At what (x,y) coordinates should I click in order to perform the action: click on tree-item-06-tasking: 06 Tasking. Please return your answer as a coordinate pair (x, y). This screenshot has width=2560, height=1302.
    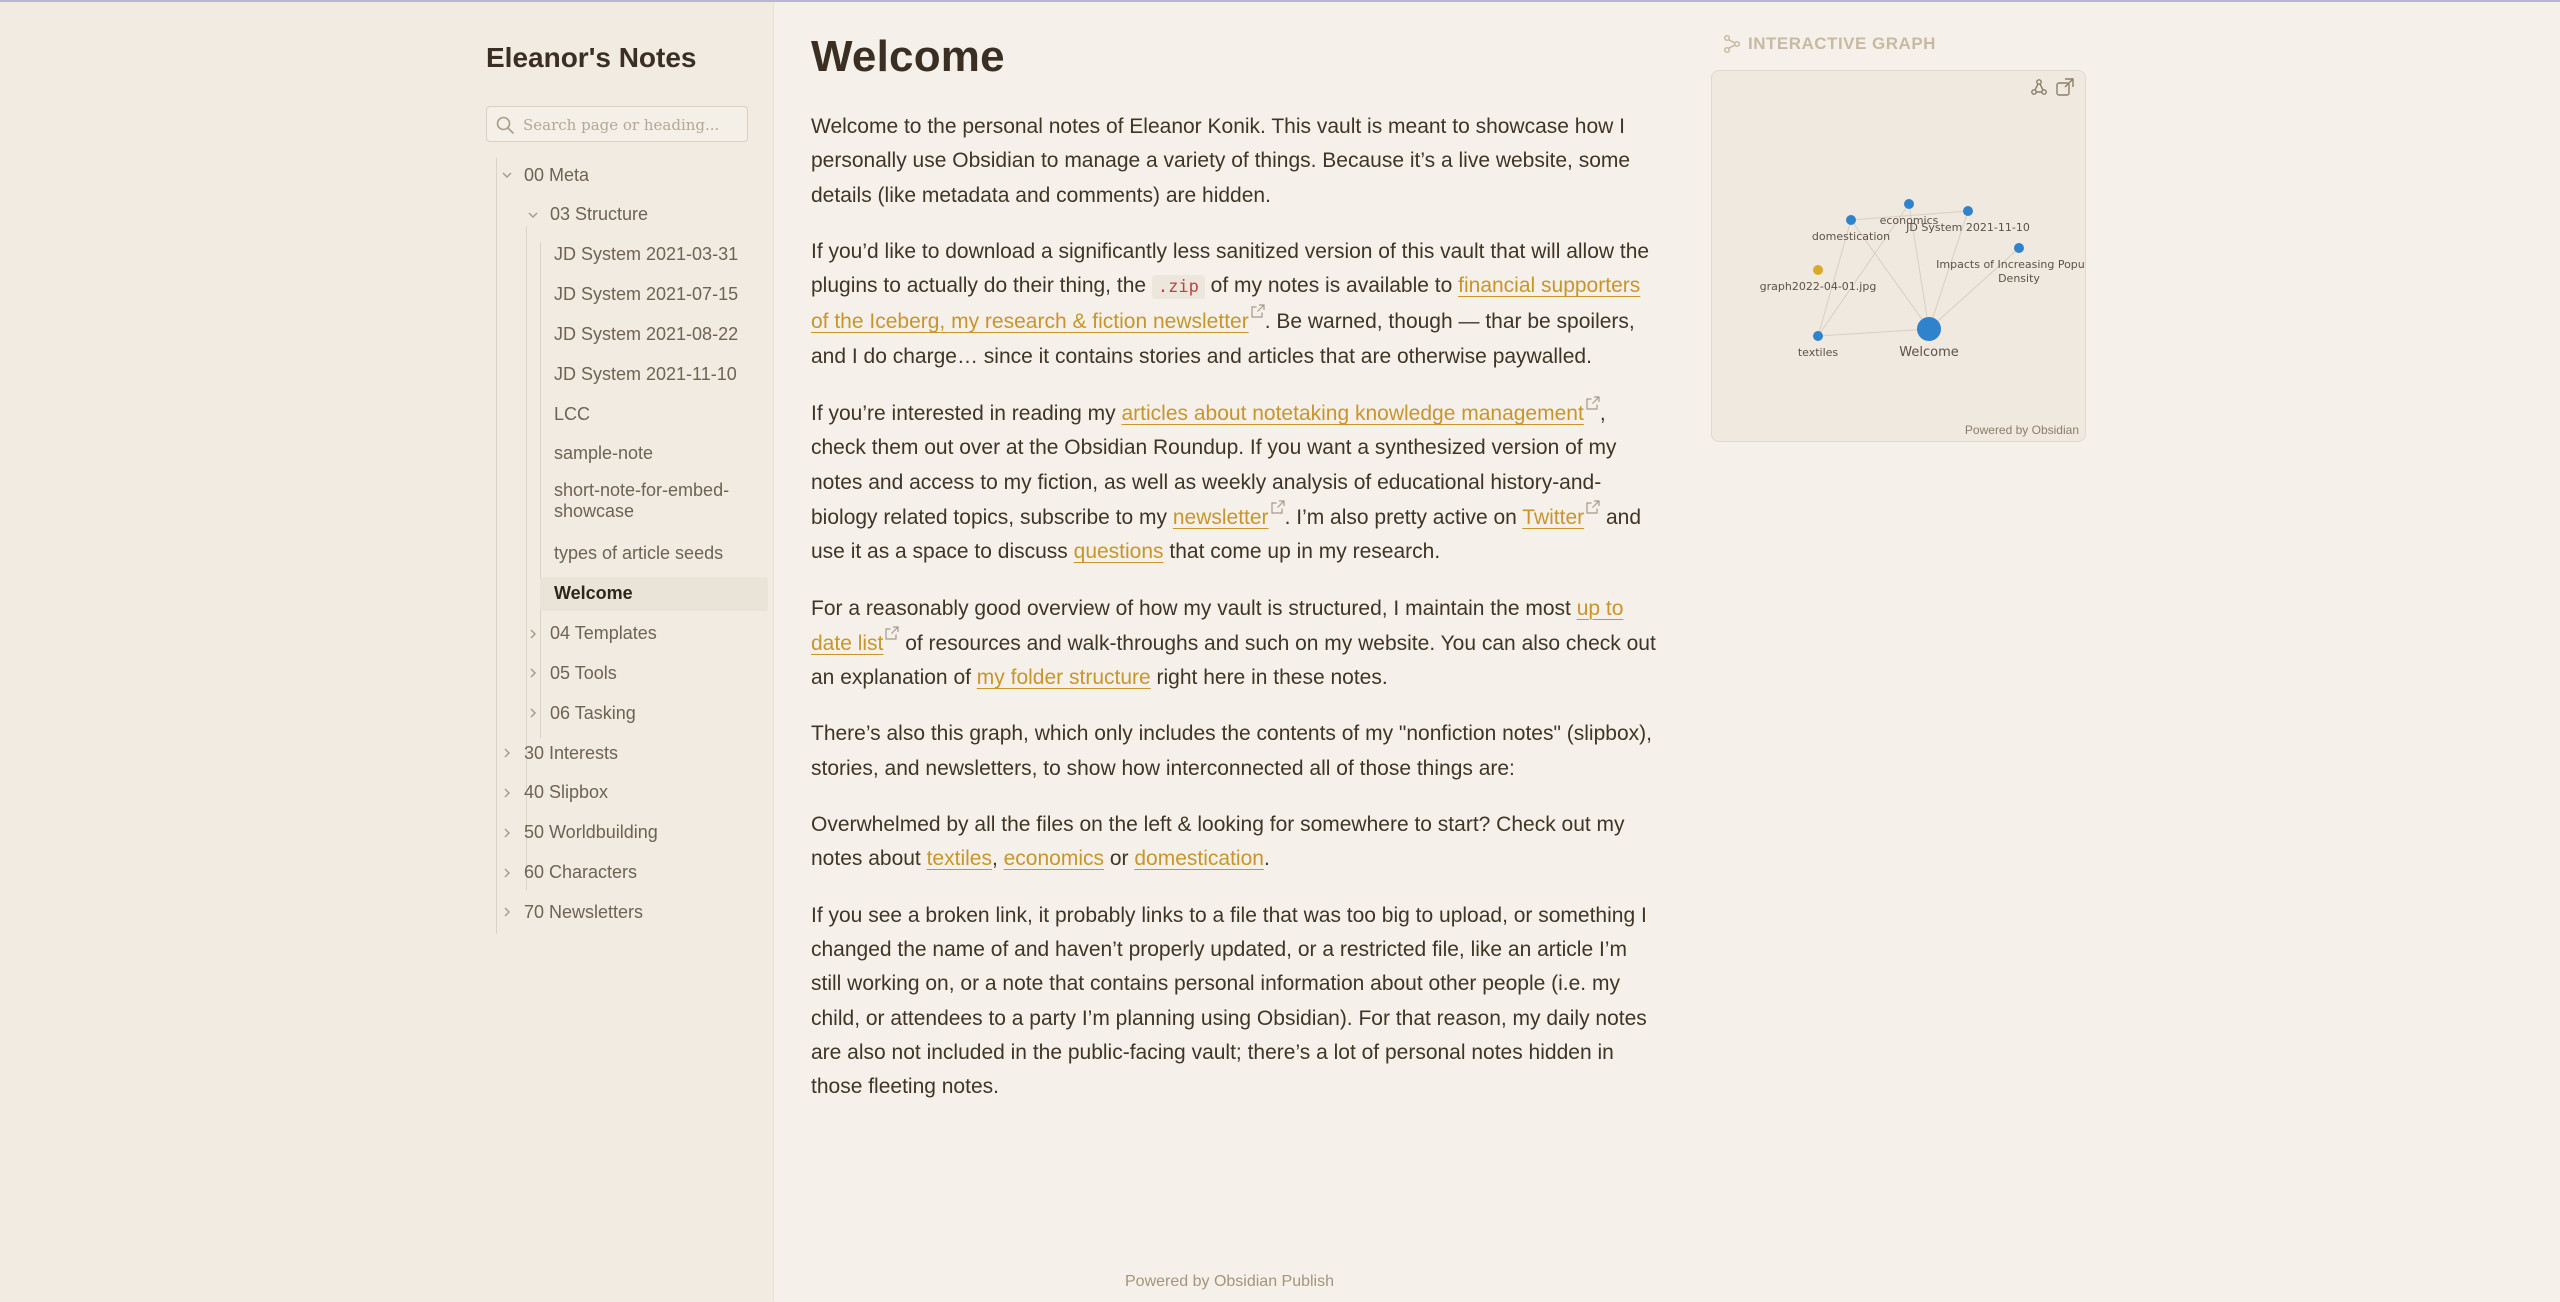
    Looking at the image, I should click on (649, 713).